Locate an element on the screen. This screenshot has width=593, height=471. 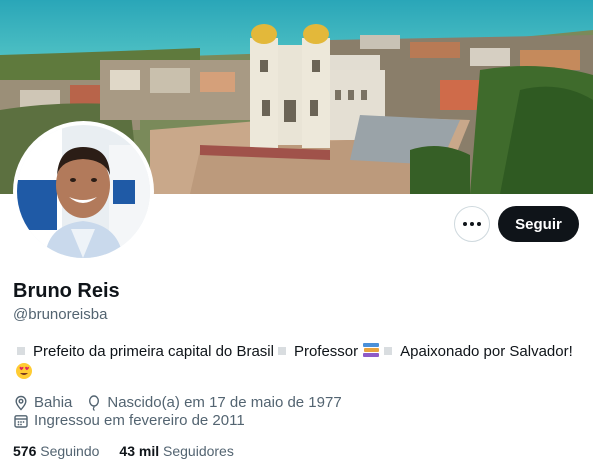
more-options-button is located at coordinates (472, 224).